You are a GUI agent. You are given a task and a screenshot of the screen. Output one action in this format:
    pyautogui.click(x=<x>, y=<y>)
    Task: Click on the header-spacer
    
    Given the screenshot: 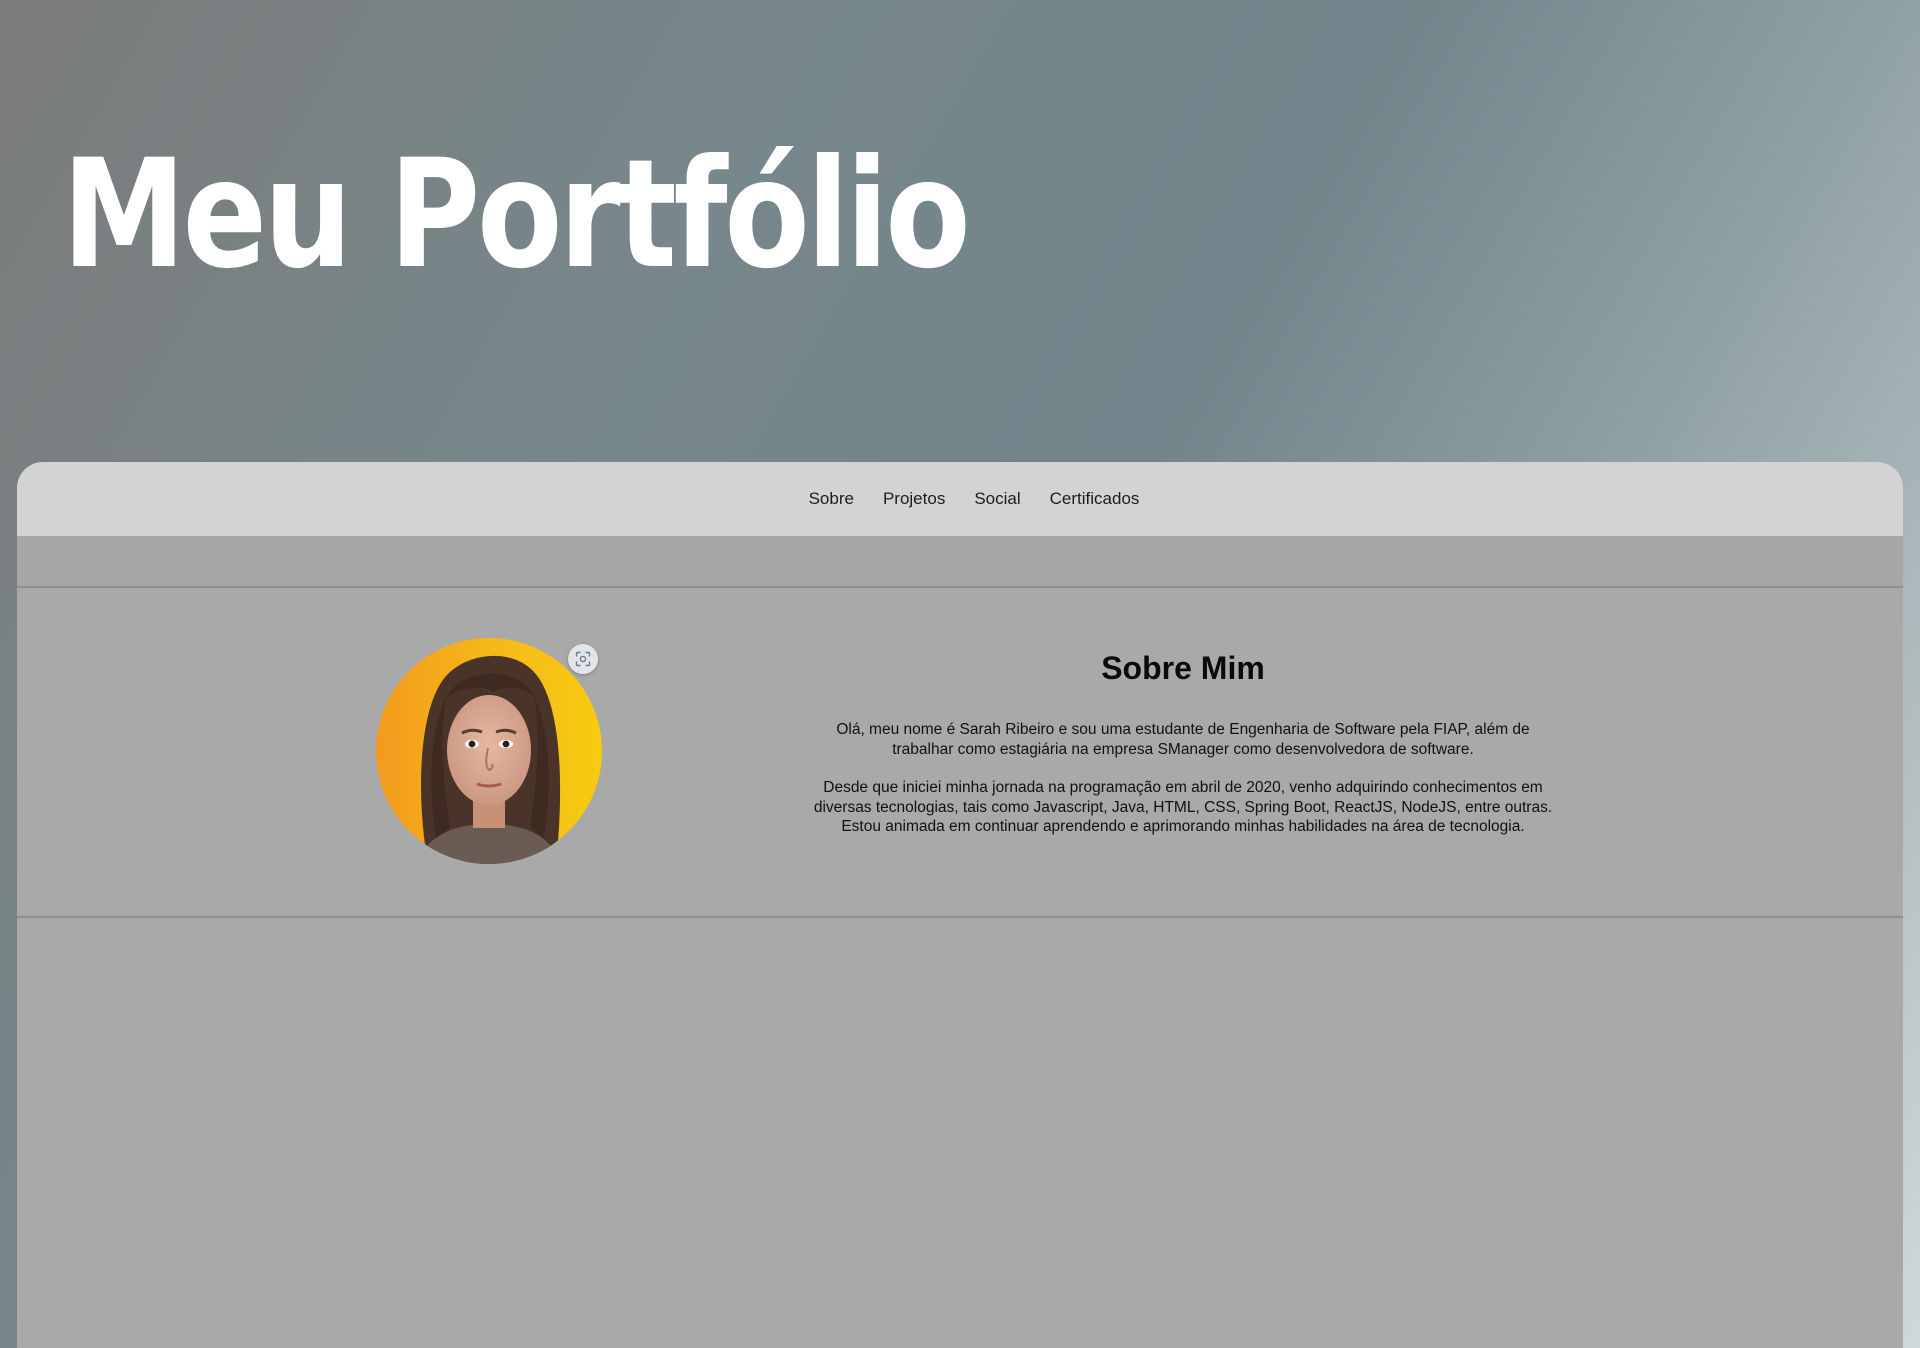 What is the action you would take?
    pyautogui.click(x=960, y=562)
    